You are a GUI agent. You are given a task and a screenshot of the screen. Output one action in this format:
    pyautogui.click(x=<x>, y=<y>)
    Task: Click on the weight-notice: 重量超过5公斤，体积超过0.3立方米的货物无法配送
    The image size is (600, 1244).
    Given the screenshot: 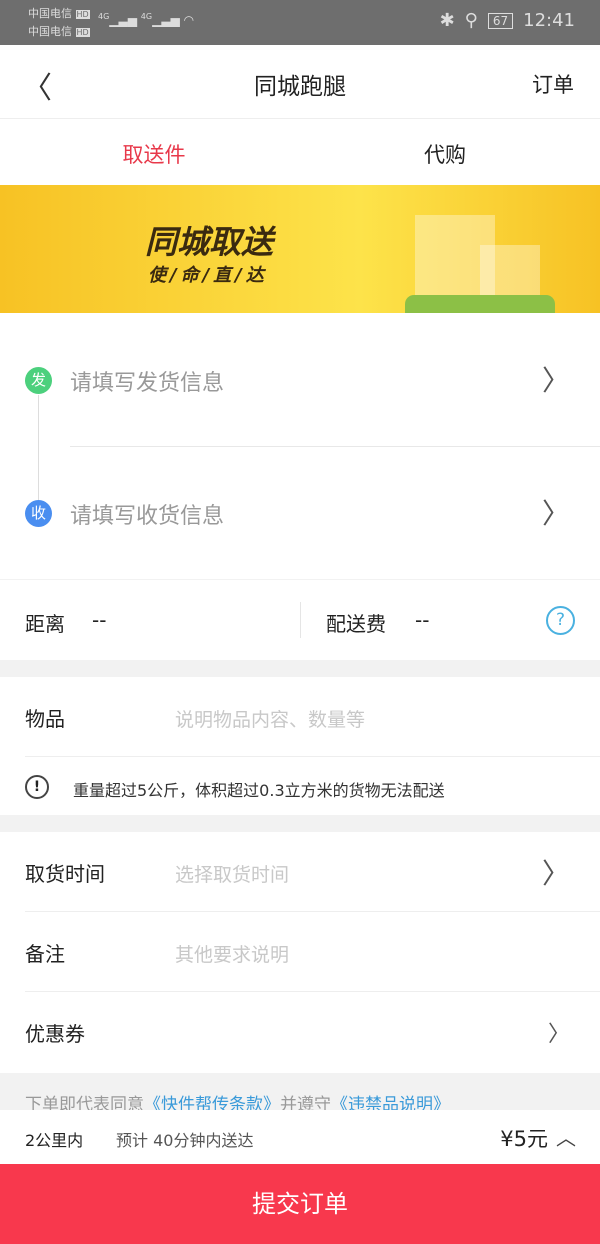 What is the action you would take?
    pyautogui.click(x=259, y=790)
    